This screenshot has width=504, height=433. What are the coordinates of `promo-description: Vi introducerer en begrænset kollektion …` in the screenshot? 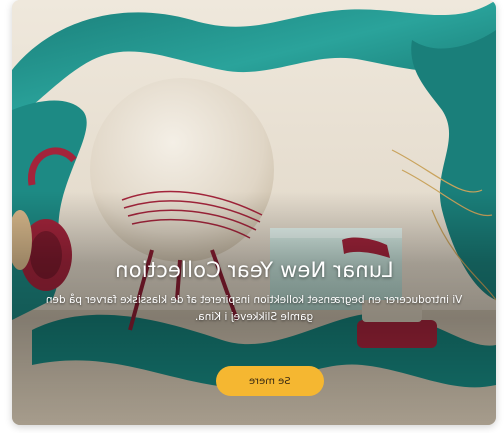 It's located at (254, 308).